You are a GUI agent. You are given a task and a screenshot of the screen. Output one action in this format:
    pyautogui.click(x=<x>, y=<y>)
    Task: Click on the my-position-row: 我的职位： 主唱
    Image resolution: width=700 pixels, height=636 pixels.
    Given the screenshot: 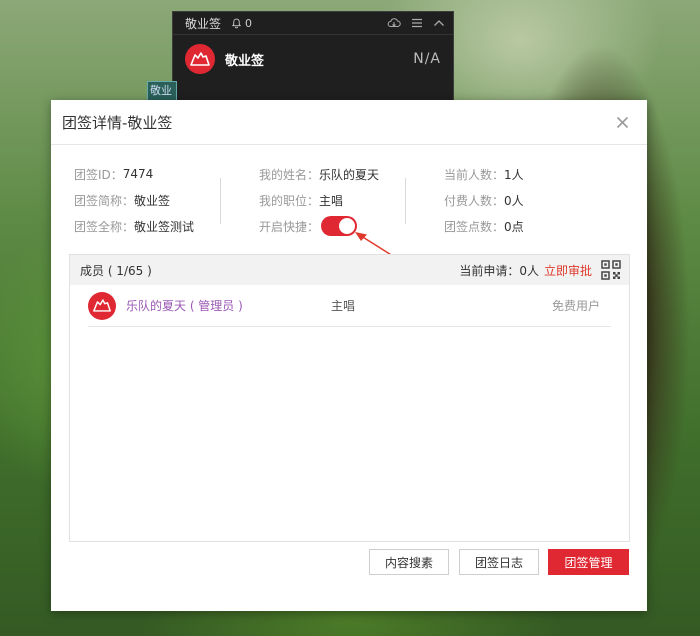 What is the action you would take?
    pyautogui.click(x=319, y=200)
    